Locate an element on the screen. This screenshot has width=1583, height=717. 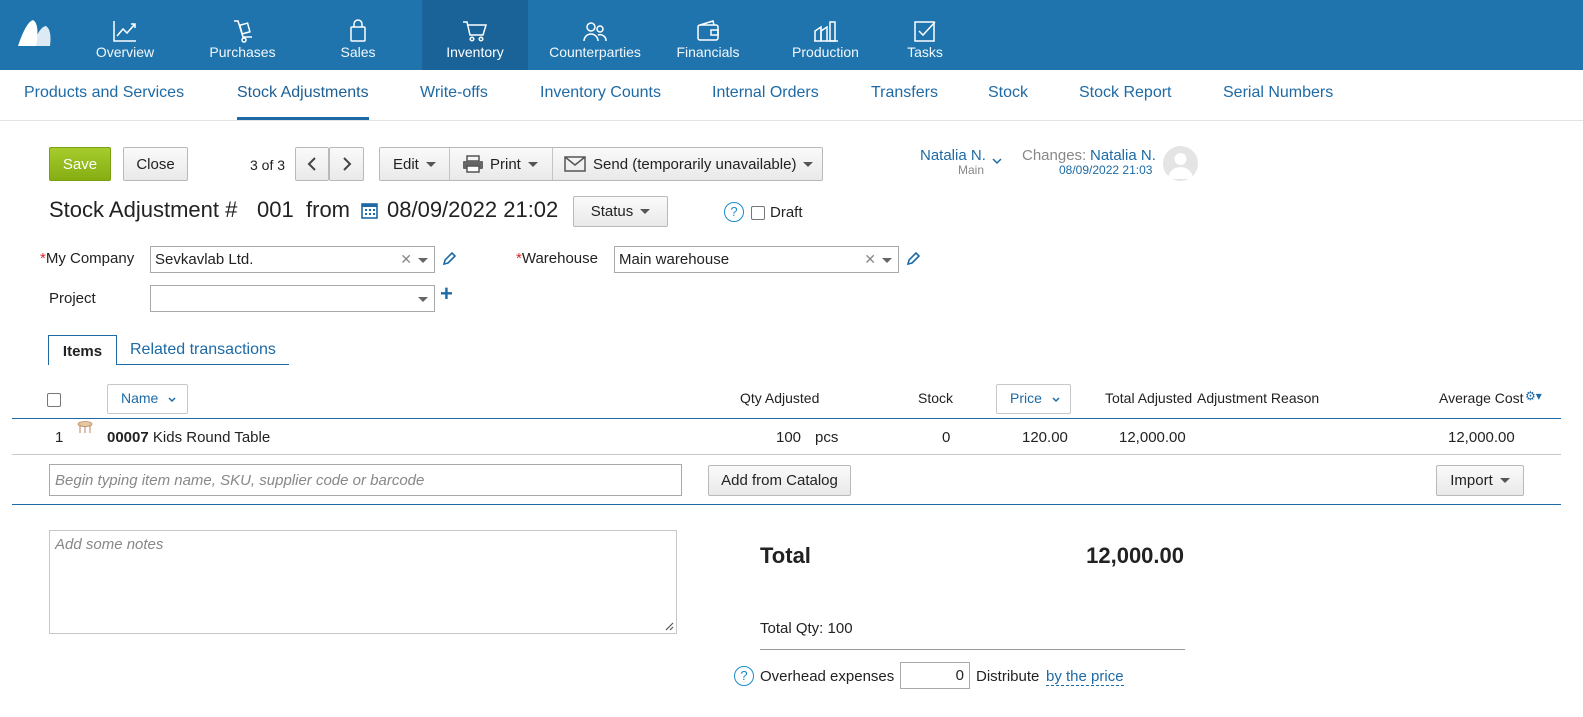
hand-truck-icon is located at coordinates (242, 31).